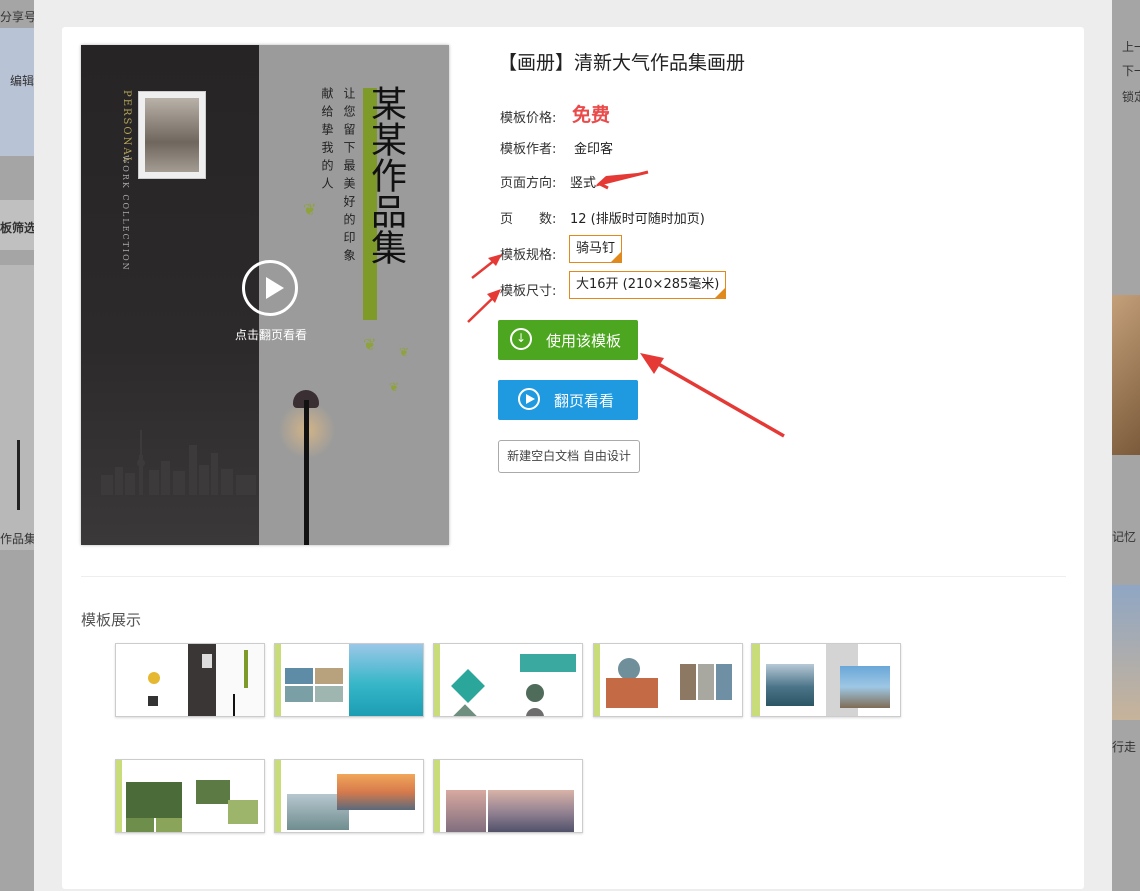 Image resolution: width=1140 pixels, height=891 pixels. What do you see at coordinates (591, 115) in the screenshot?
I see `price-value: 免费` at bounding box center [591, 115].